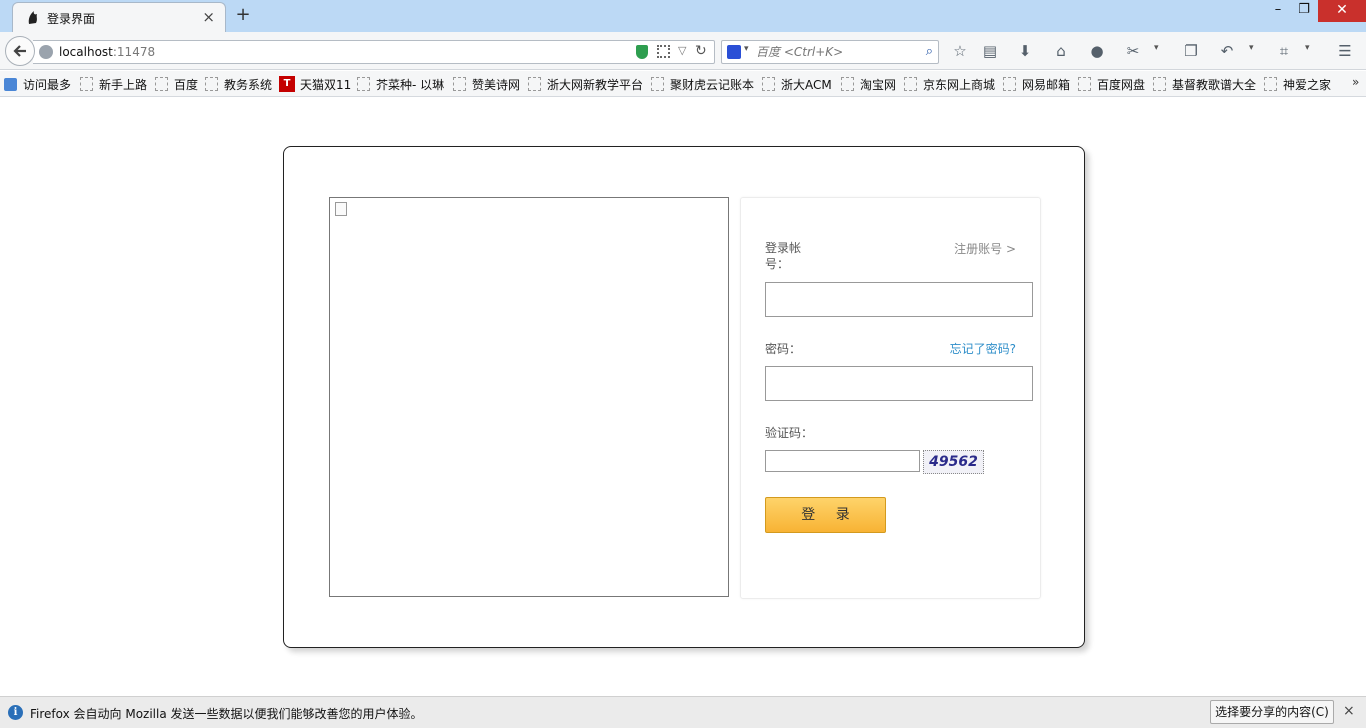 The height and width of the screenshot is (728, 1366). What do you see at coordinates (734, 52) in the screenshot?
I see `baidu-engine-icon` at bounding box center [734, 52].